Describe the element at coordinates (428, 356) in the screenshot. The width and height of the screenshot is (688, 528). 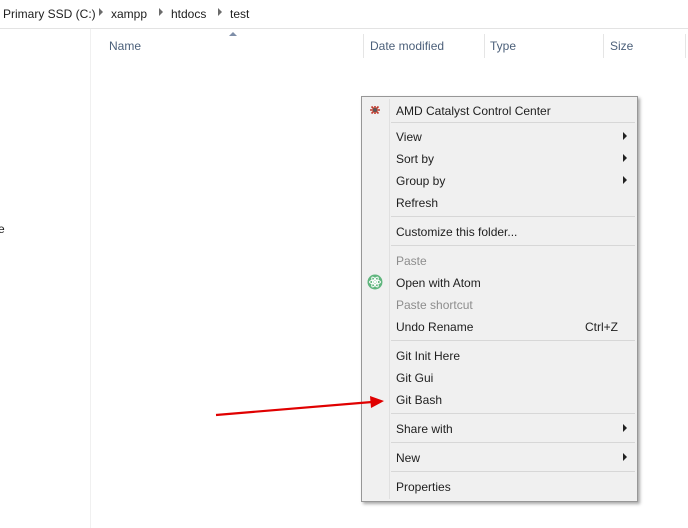
I see `menu-item-label: Git Init Here` at that location.